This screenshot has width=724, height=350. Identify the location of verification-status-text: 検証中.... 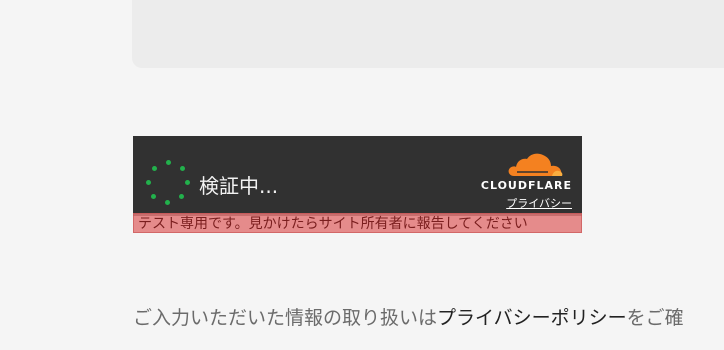
(239, 186).